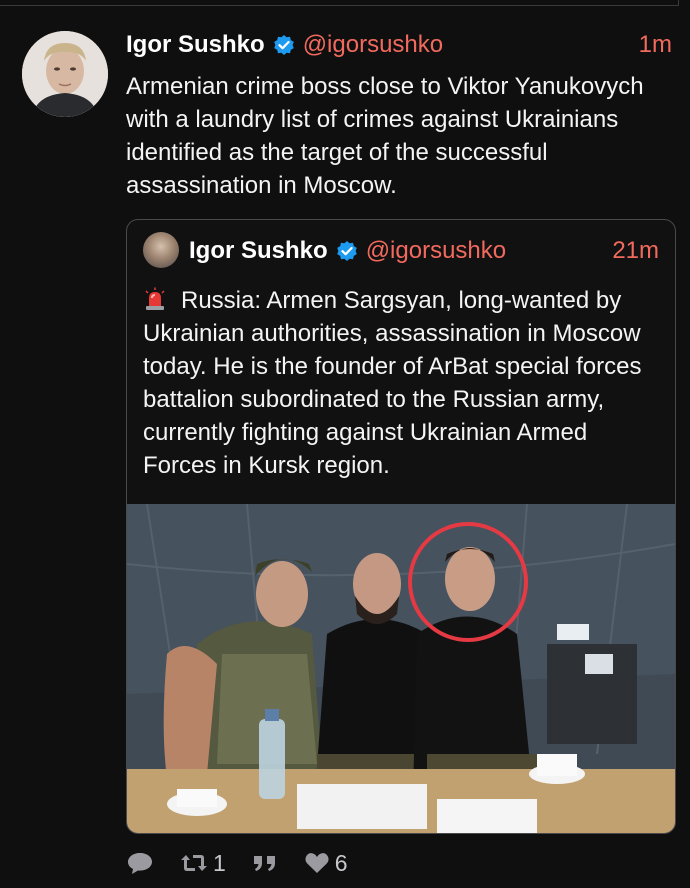  I want to click on quoted-header: Igor Sushko @igorsushko 21m, so click(424, 251).